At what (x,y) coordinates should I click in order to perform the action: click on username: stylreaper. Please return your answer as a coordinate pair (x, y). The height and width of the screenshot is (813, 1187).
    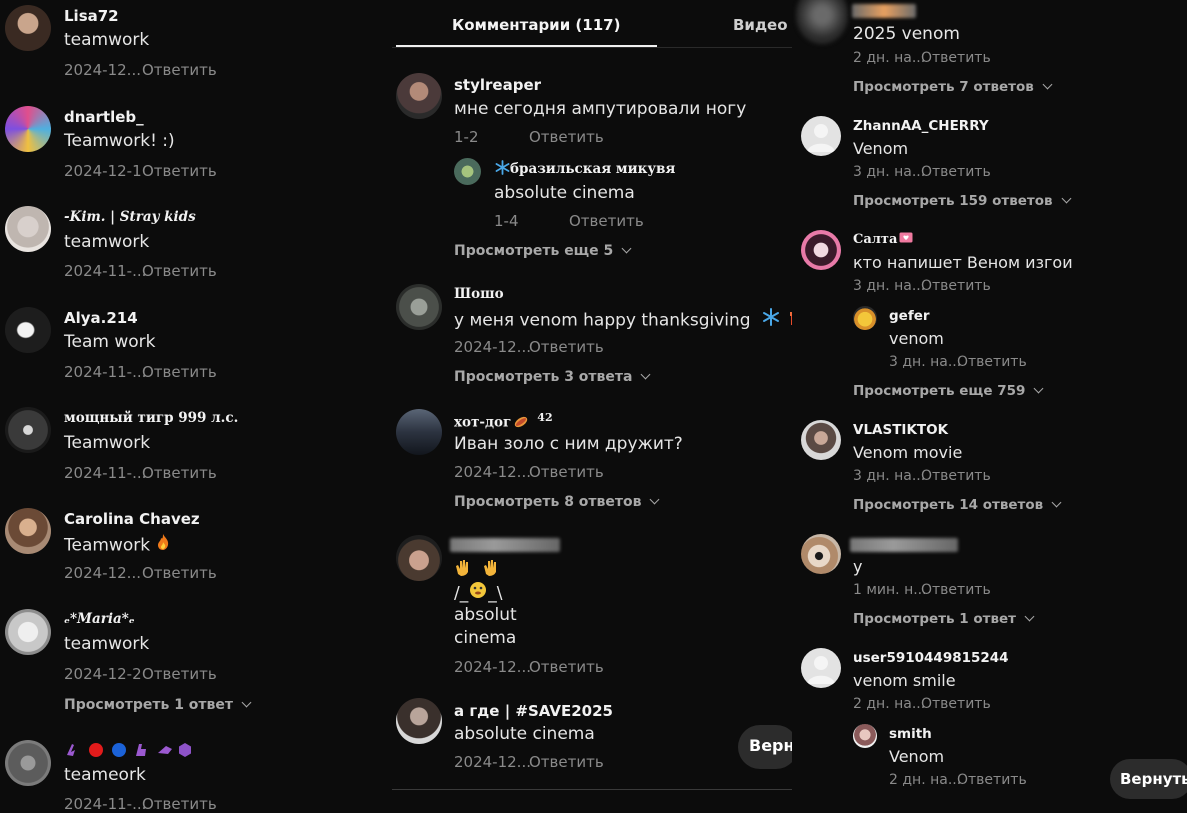
    Looking at the image, I should click on (497, 85).